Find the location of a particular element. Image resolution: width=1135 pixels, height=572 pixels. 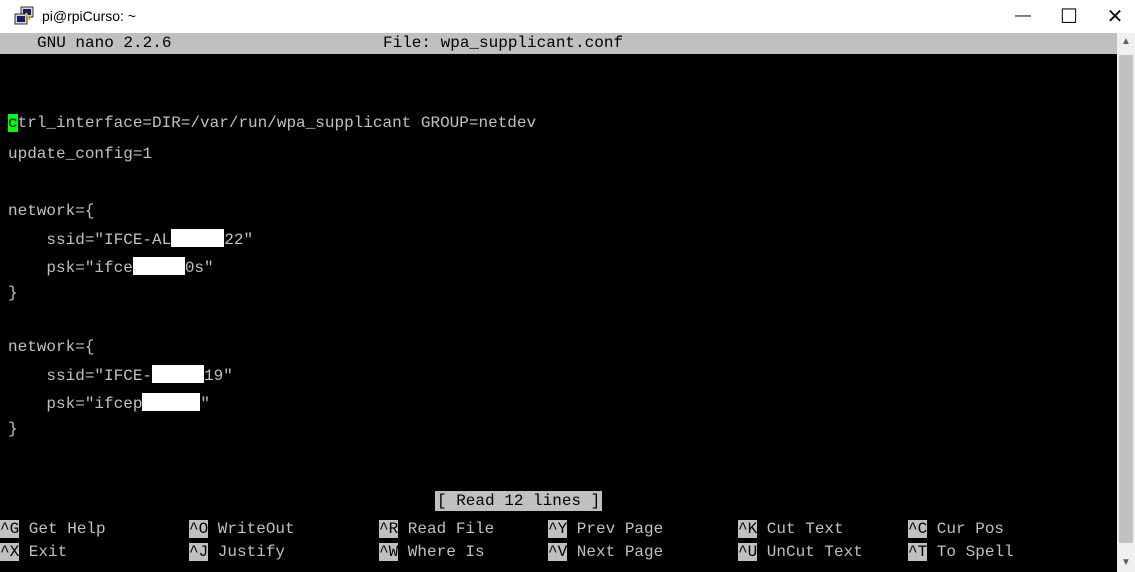

minimize-button: — is located at coordinates (1023, 16).